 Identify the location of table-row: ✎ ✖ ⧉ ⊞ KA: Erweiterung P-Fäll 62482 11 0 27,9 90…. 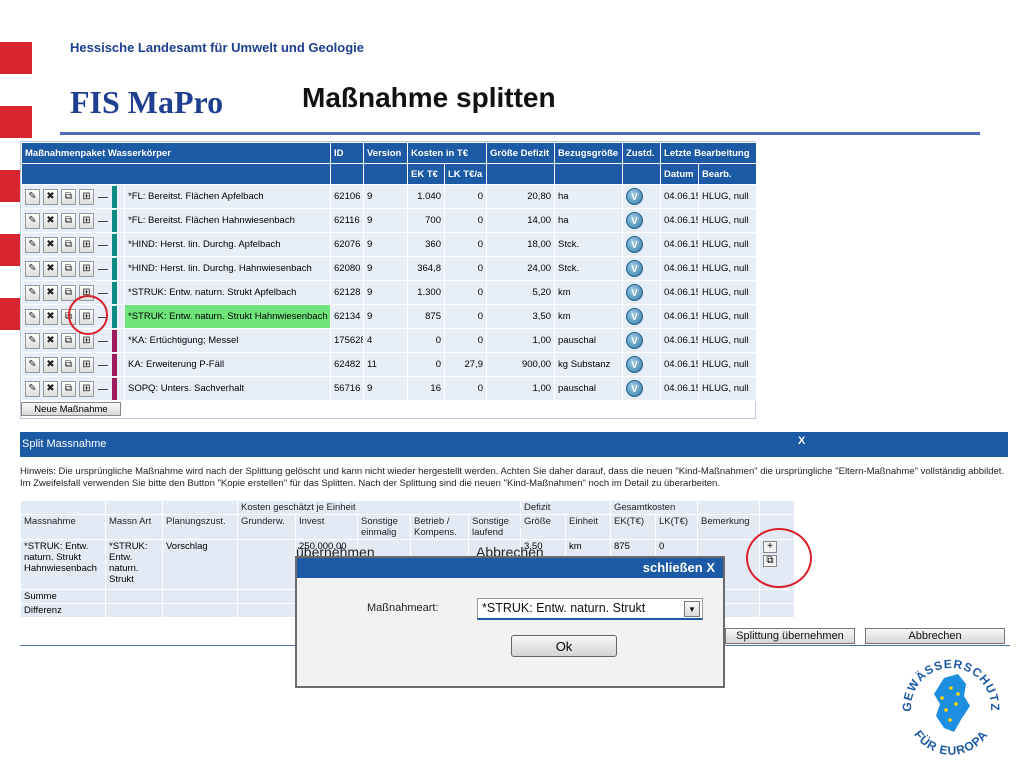
(389, 364).